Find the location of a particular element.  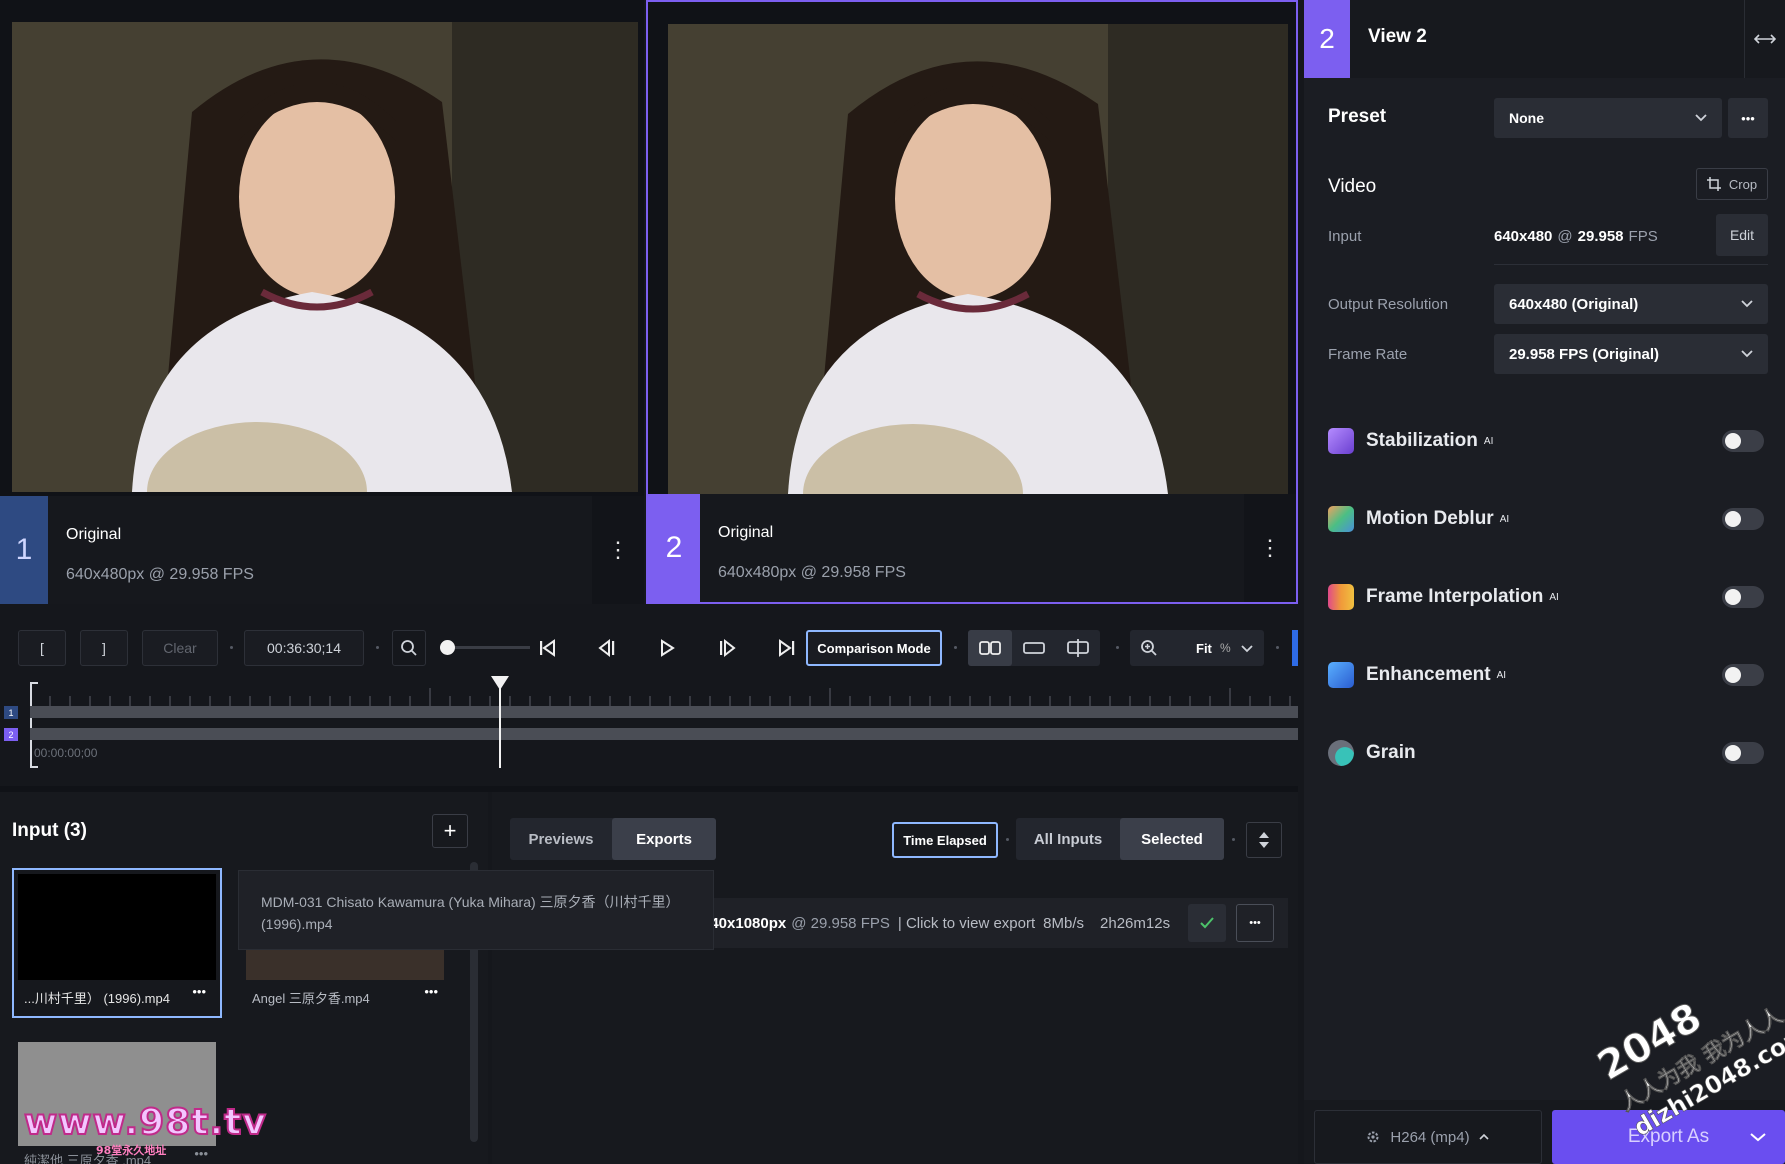

feature-frame-interpolation: Frame Interpolation AI is located at coordinates (1546, 597).